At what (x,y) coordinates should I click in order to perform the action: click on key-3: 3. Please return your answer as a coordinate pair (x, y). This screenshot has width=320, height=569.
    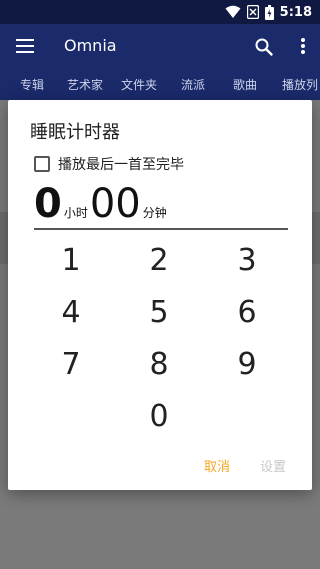
    Looking at the image, I should click on (247, 260).